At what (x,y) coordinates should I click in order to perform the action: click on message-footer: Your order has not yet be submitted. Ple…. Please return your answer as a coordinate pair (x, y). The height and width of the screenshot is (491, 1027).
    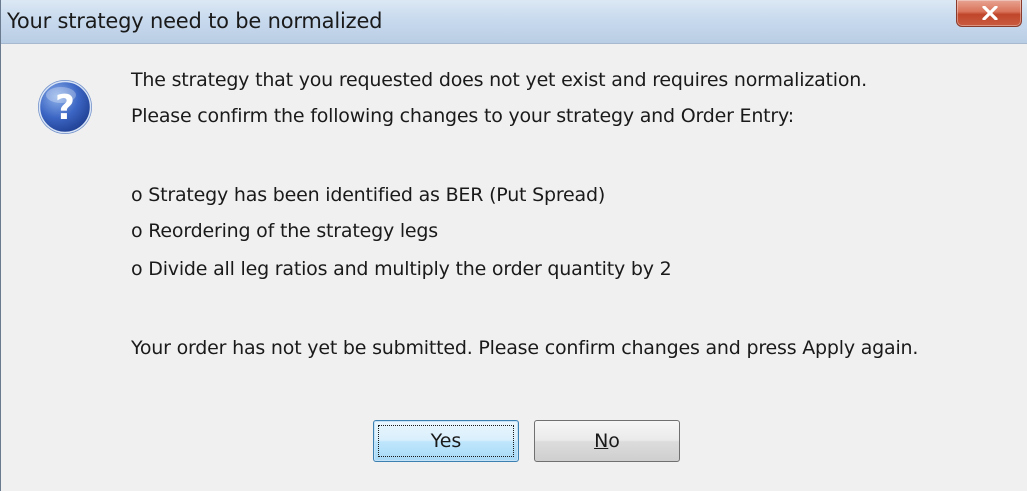
    Looking at the image, I should click on (525, 348).